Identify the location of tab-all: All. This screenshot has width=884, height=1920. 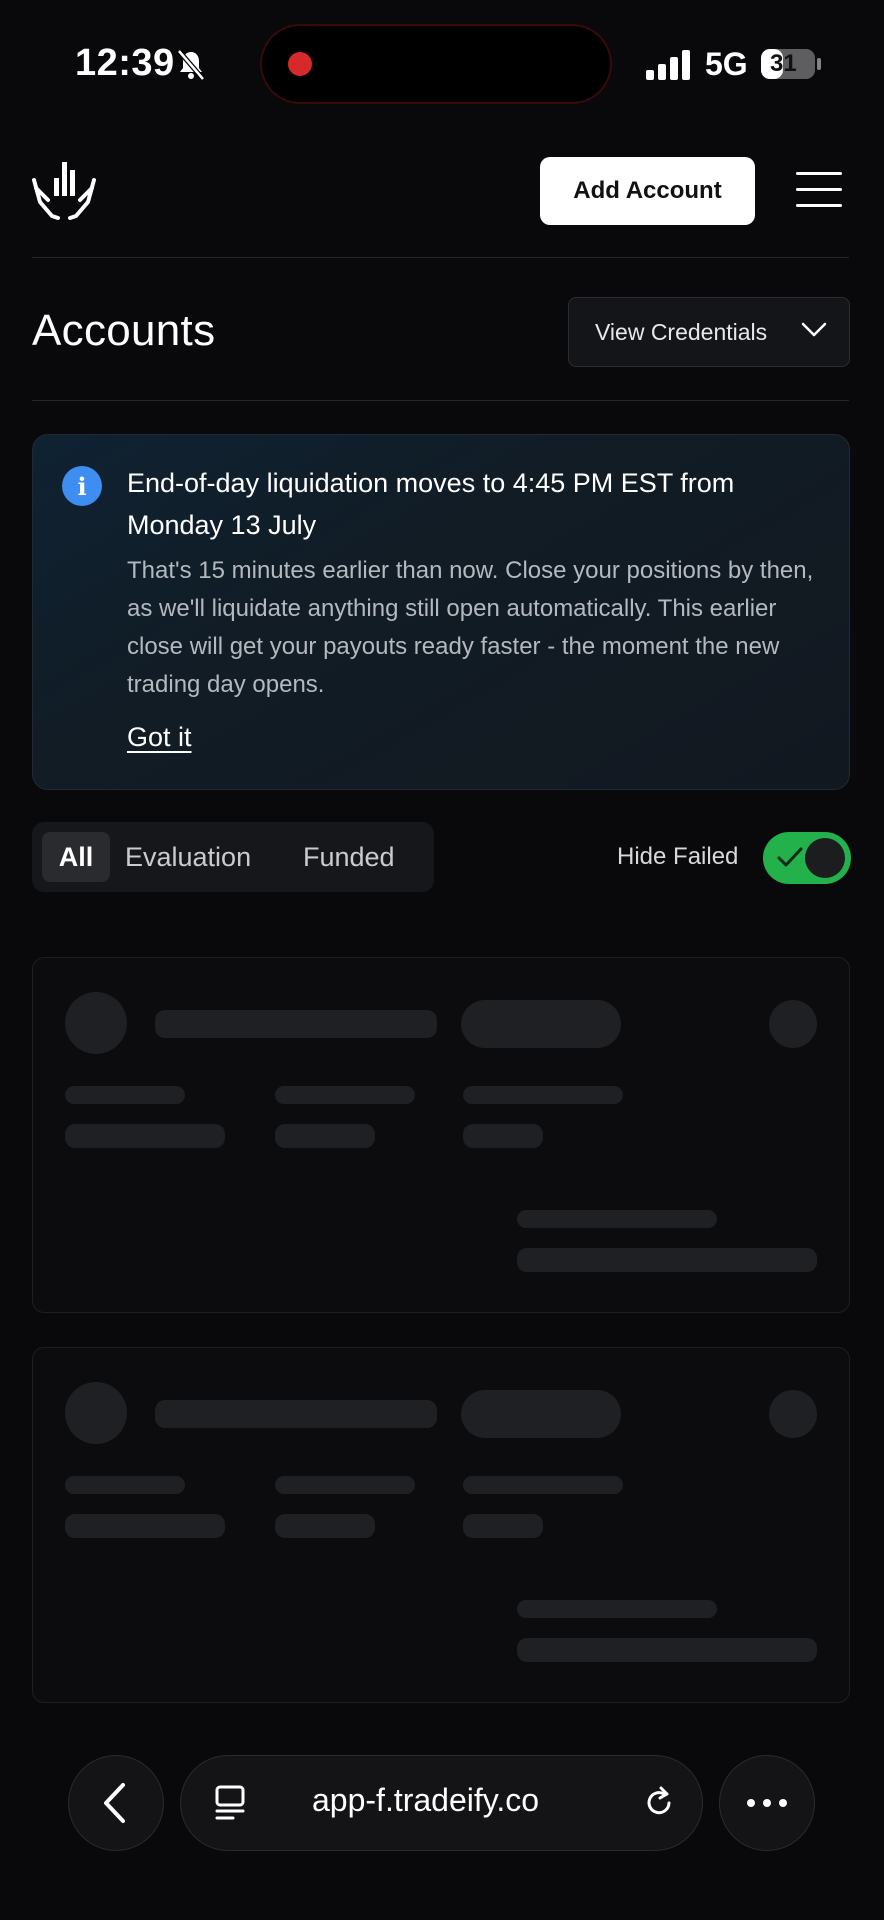
(76, 857).